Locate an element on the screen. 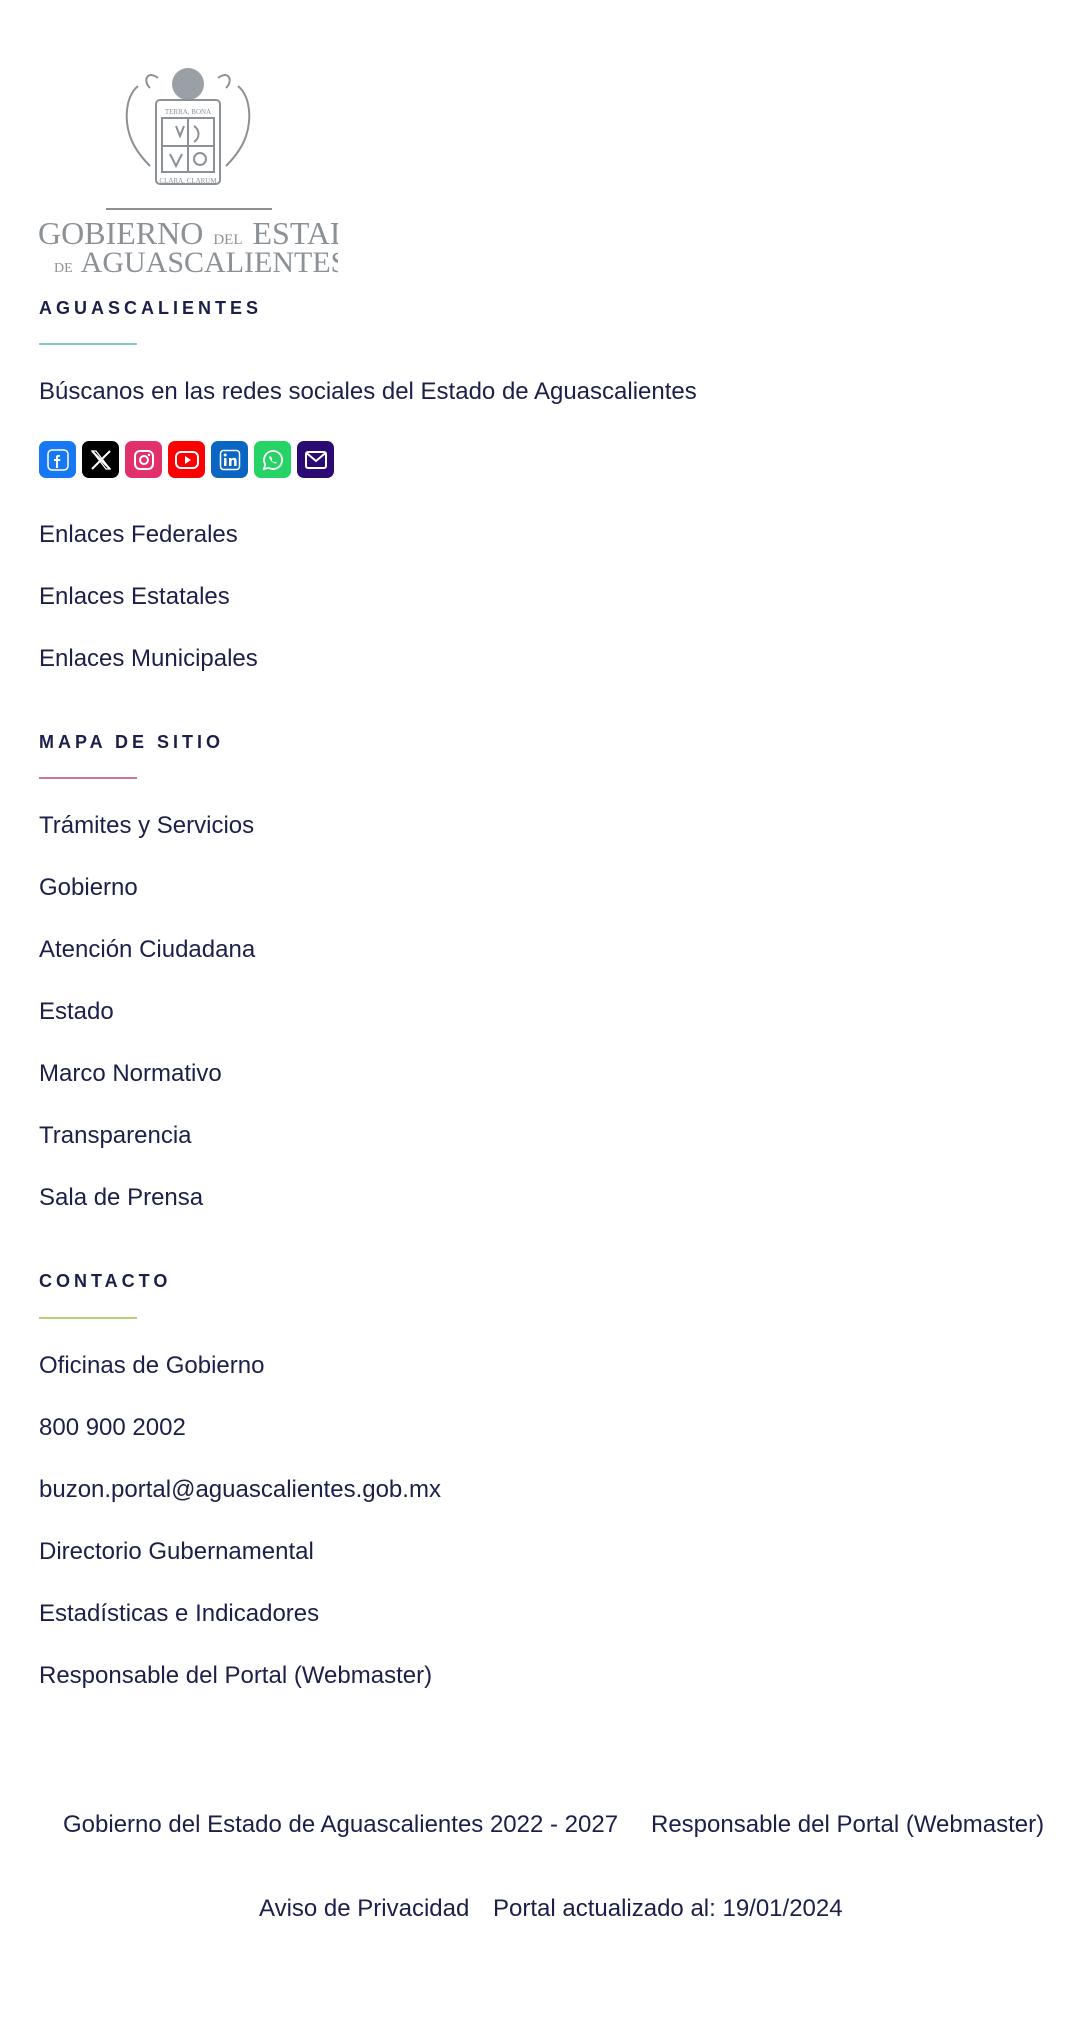 This screenshot has width=1080, height=2019. link-phone-number: 800 900 2002 is located at coordinates (112, 1428).